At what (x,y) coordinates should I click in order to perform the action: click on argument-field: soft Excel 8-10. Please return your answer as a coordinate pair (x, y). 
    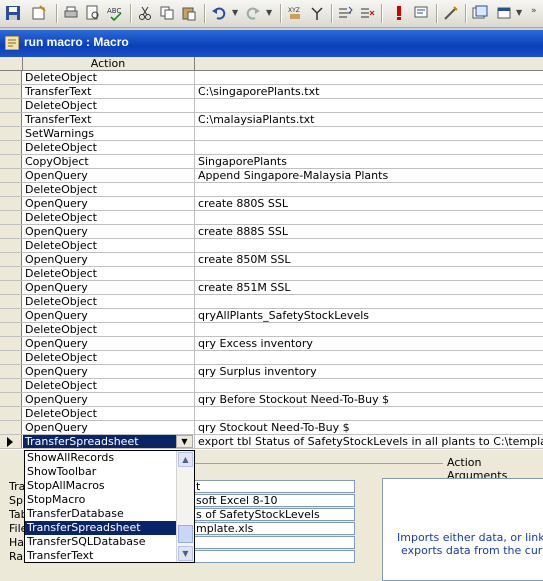
    Looking at the image, I should click on (274, 500).